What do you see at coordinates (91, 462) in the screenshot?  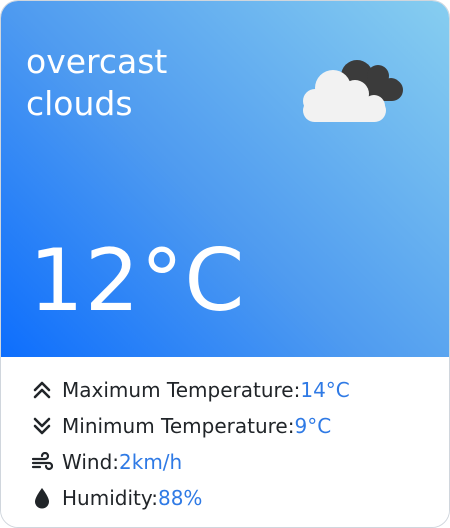 I see `wind-label: Wind:` at bounding box center [91, 462].